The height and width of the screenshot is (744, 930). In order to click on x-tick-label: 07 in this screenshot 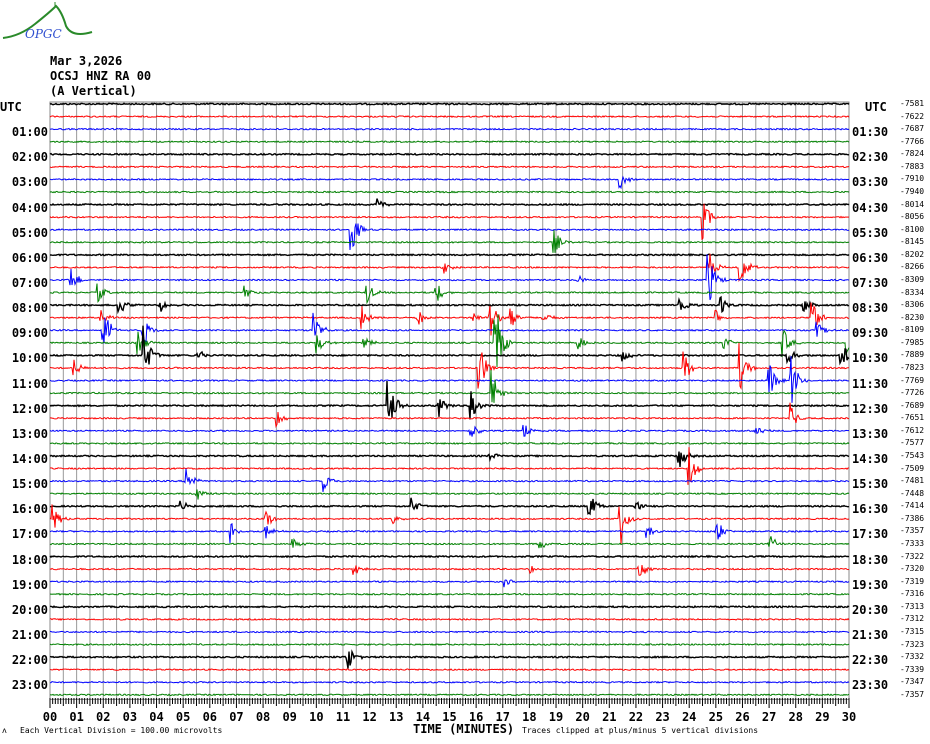, I will do `click(236, 717)`.